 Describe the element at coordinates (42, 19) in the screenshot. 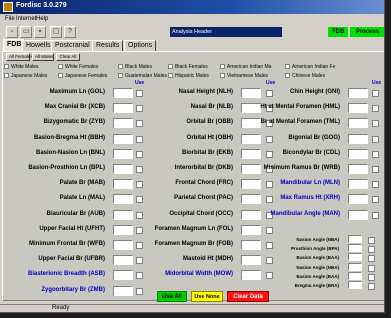

I see `menu-help: Help` at that location.